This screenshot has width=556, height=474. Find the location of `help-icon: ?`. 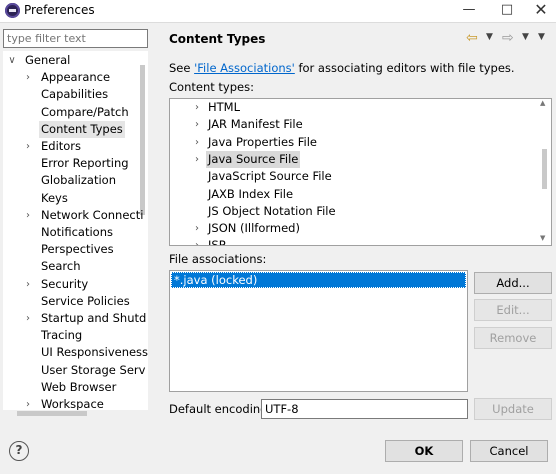

help-icon: ? is located at coordinates (19, 451).